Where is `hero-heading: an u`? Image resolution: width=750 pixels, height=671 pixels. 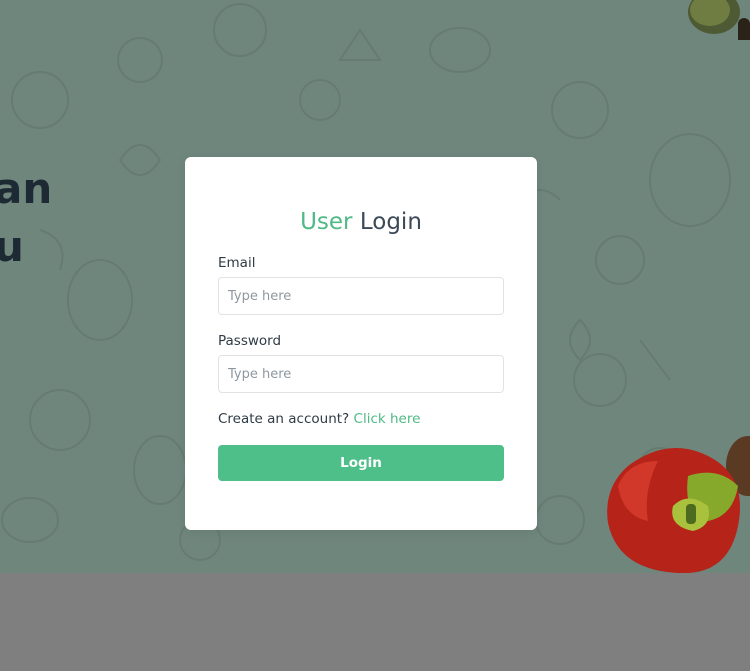 hero-heading: an u is located at coordinates (26, 218).